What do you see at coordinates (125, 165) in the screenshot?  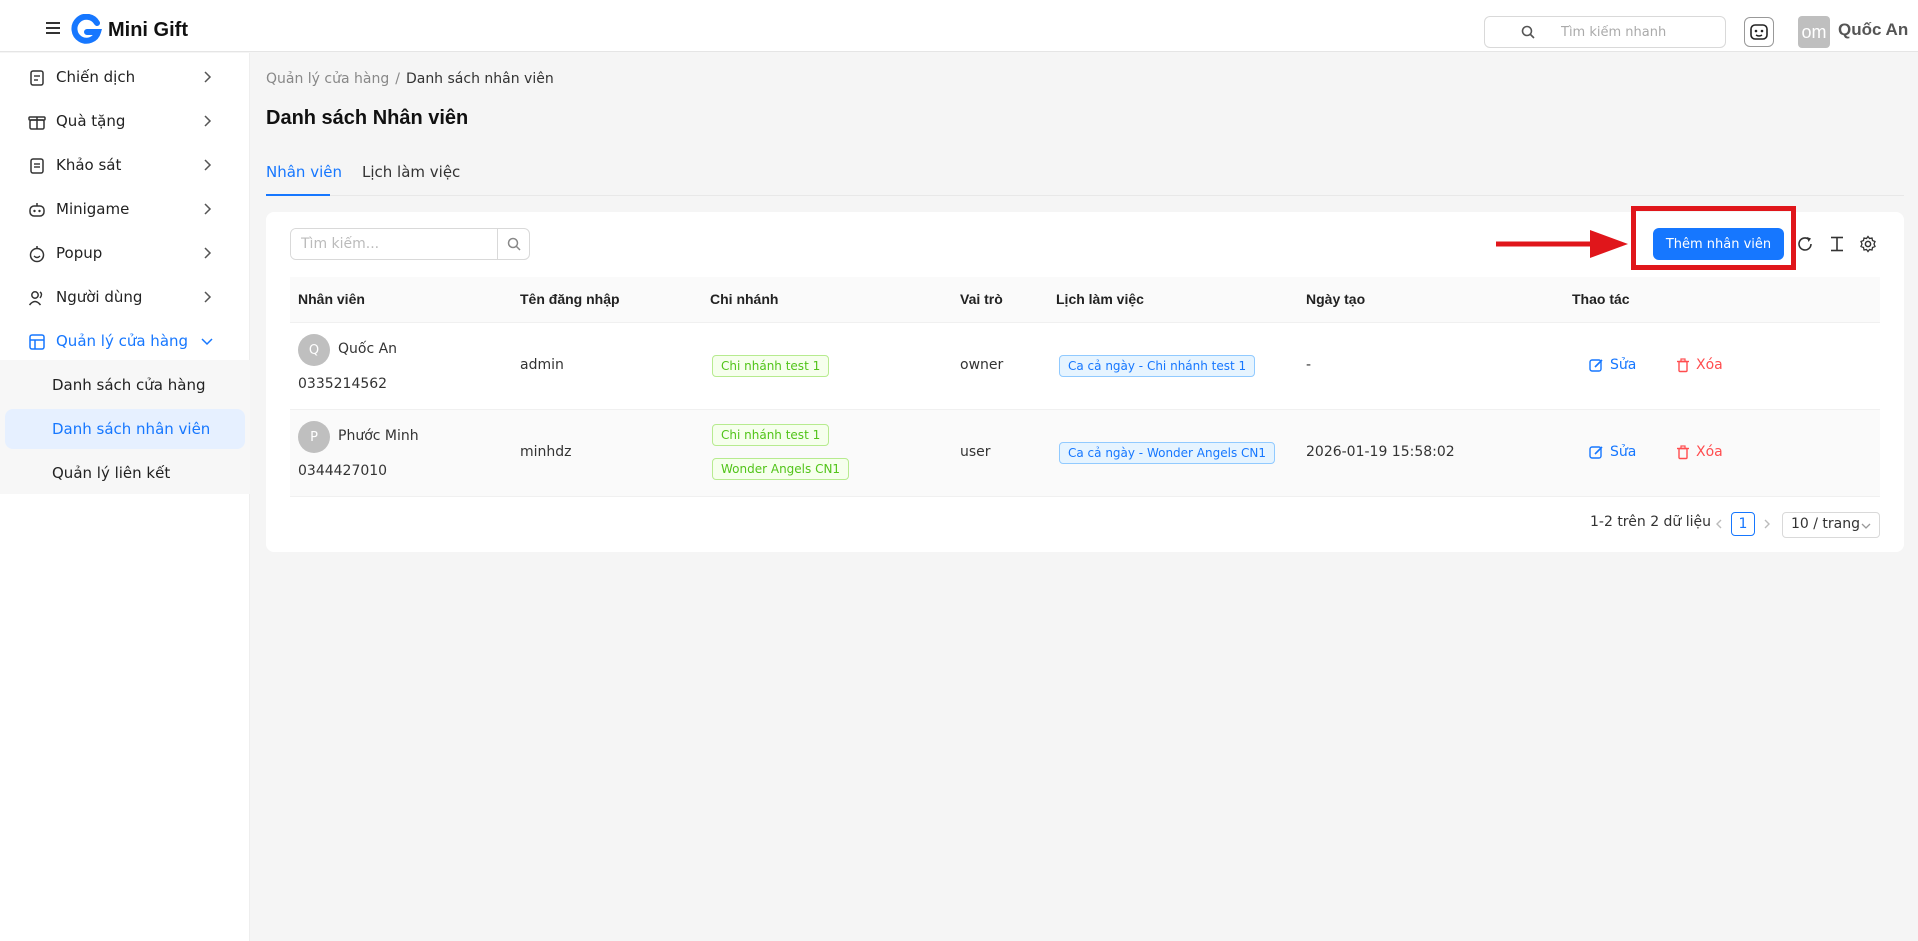 I see `sidebar-item-survey: Khảo sát` at bounding box center [125, 165].